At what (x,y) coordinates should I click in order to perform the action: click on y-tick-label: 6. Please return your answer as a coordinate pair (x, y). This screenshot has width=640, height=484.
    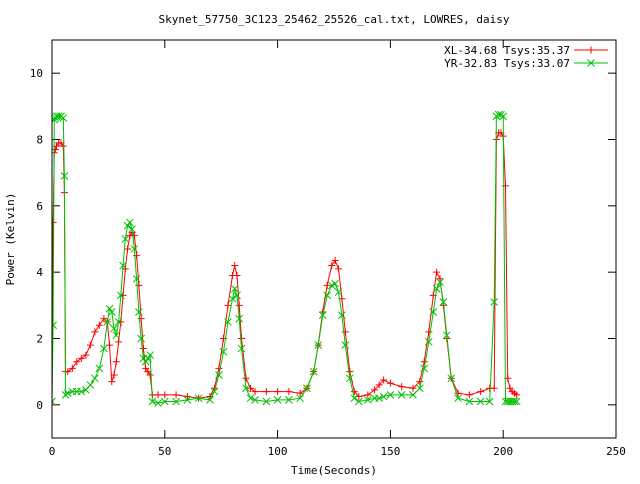
    Looking at the image, I should click on (39, 206).